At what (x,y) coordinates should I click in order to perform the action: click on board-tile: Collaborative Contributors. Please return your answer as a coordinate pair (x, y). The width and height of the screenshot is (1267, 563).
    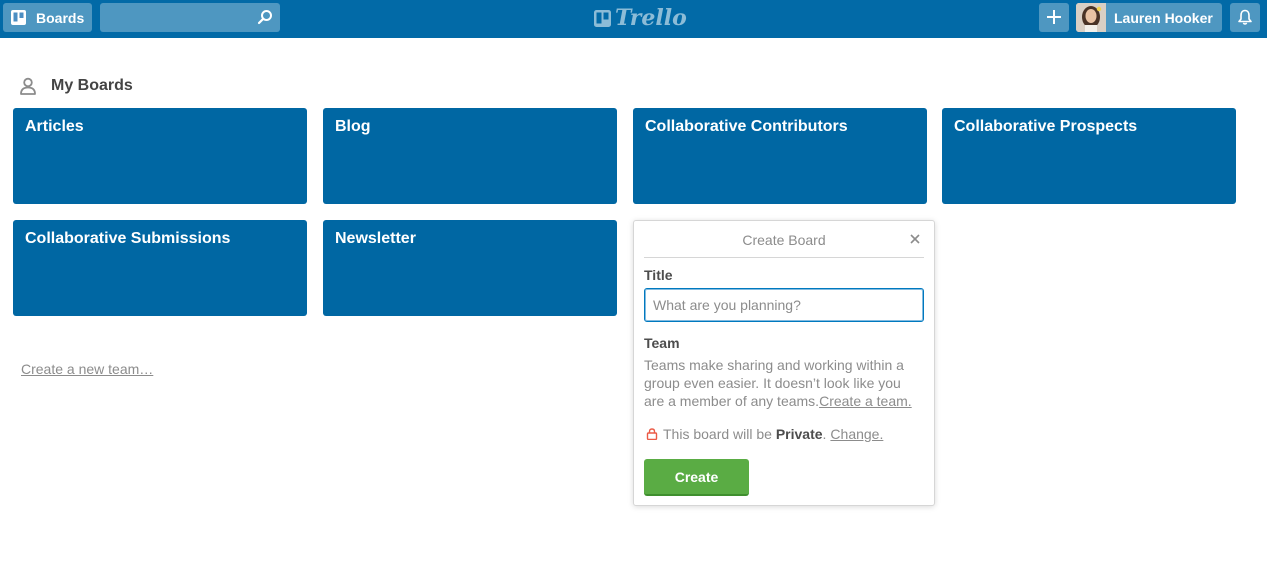
    Looking at the image, I should click on (780, 156).